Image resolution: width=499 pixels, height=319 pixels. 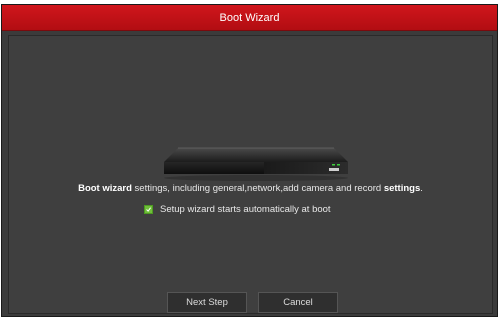 I want to click on nvr-device-icon, so click(x=256, y=164).